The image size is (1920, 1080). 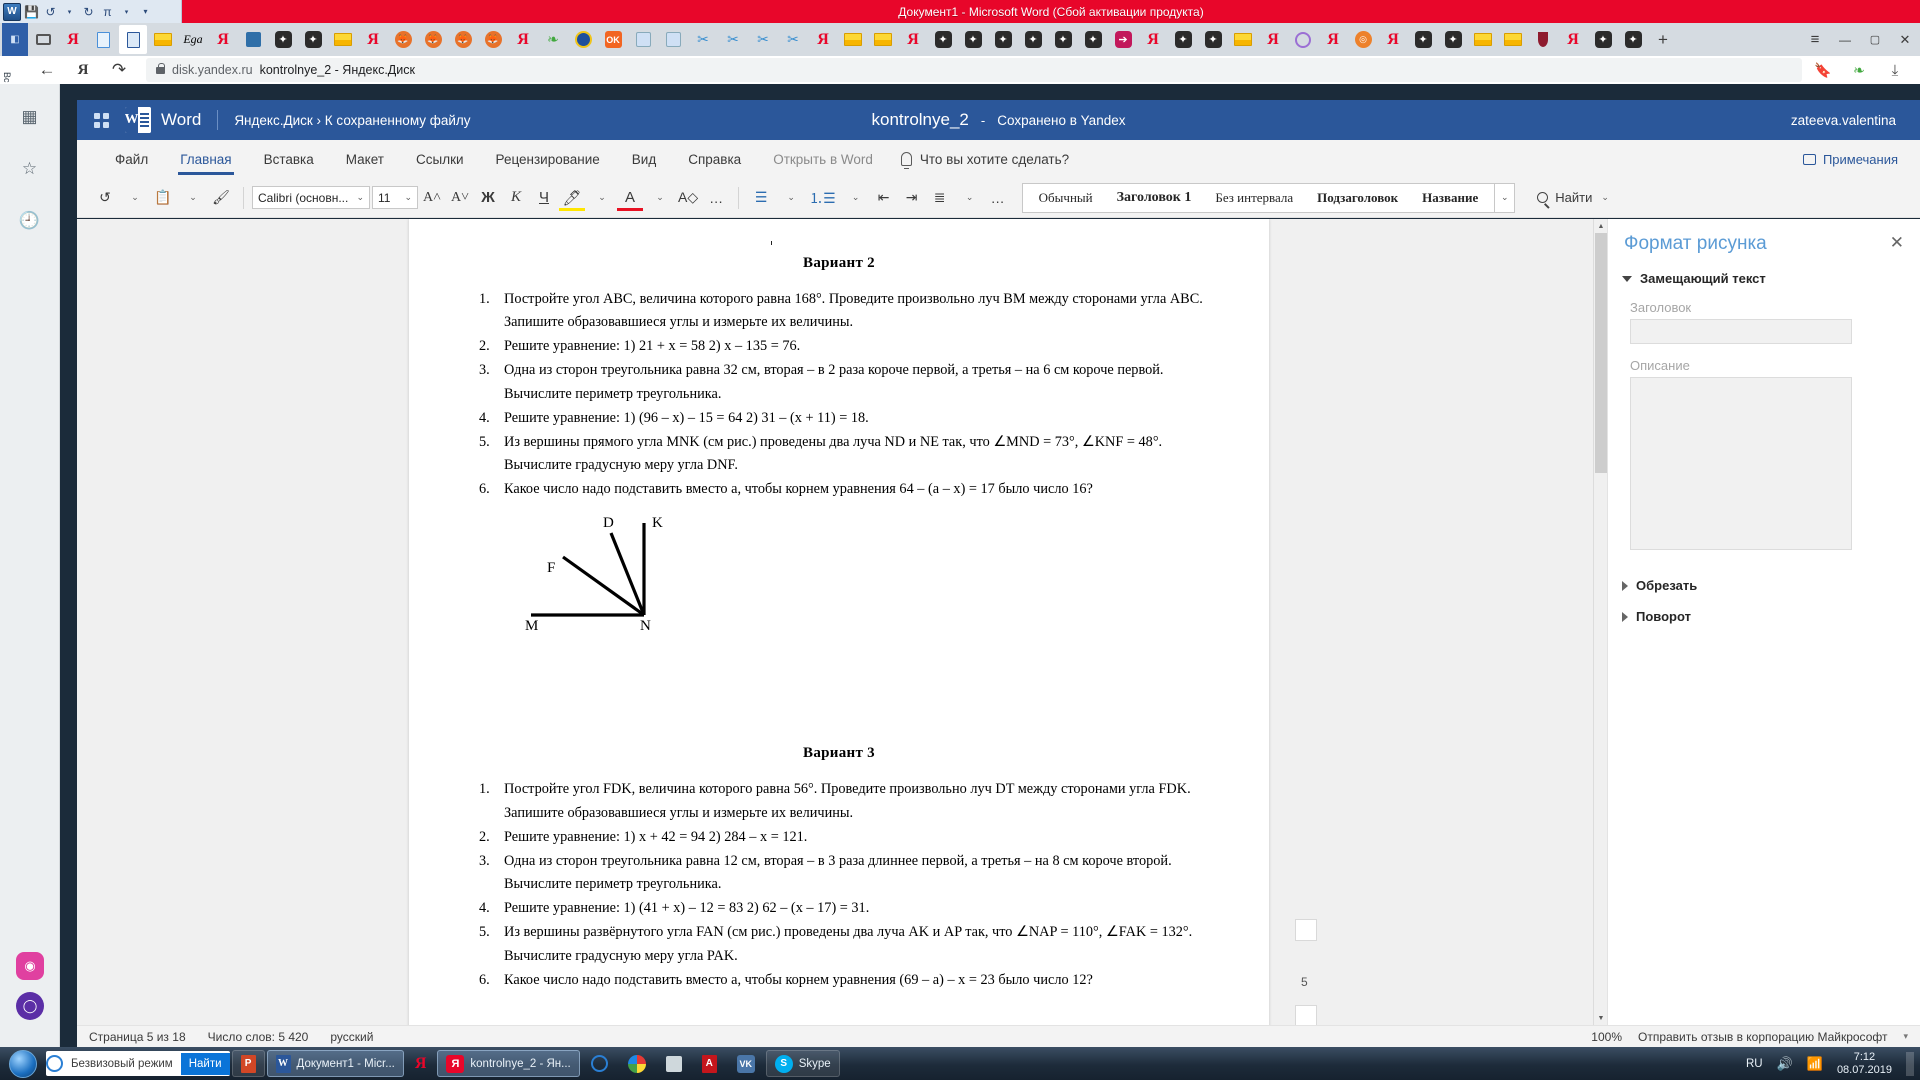 What do you see at coordinates (1243, 39) in the screenshot?
I see `extension-mail5-icon` at bounding box center [1243, 39].